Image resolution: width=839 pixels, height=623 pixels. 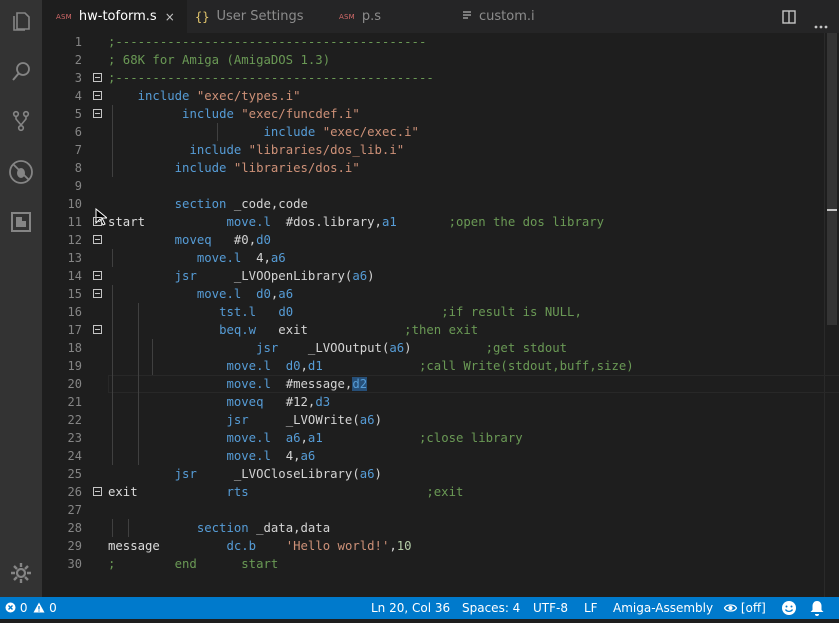 I want to click on tab-custom-i: custom.i, so click(x=521, y=16).